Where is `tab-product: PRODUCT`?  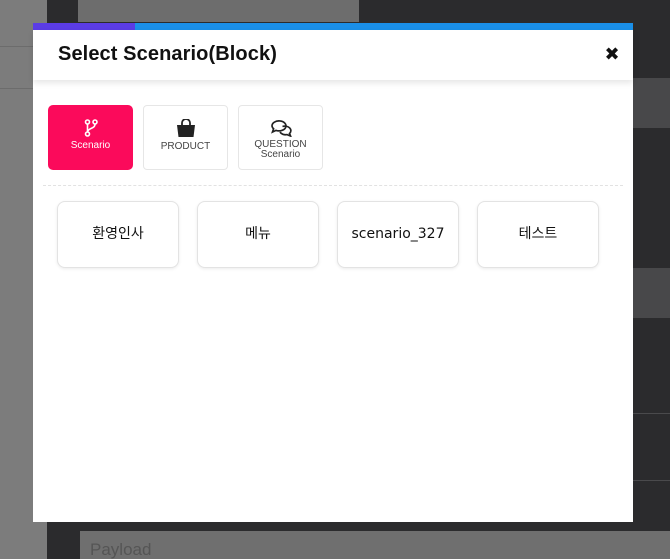
tab-product: PRODUCT is located at coordinates (185, 137).